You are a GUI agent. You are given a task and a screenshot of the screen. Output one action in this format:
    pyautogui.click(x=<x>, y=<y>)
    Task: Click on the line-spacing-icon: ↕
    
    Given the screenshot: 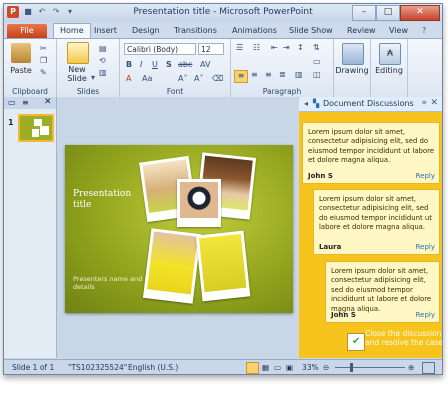 What is the action you would take?
    pyautogui.click(x=300, y=47)
    